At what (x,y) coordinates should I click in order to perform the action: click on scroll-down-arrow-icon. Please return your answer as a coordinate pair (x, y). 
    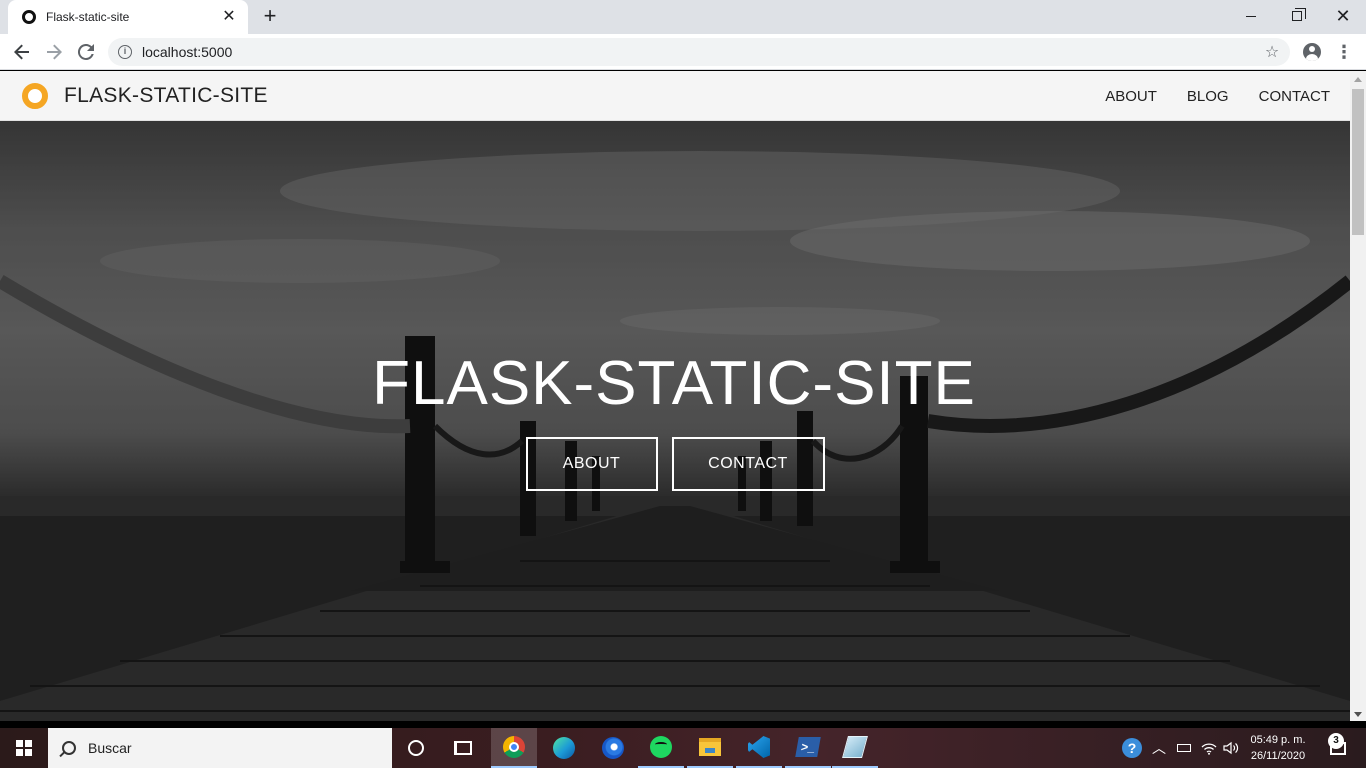
    Looking at the image, I should click on (1358, 714).